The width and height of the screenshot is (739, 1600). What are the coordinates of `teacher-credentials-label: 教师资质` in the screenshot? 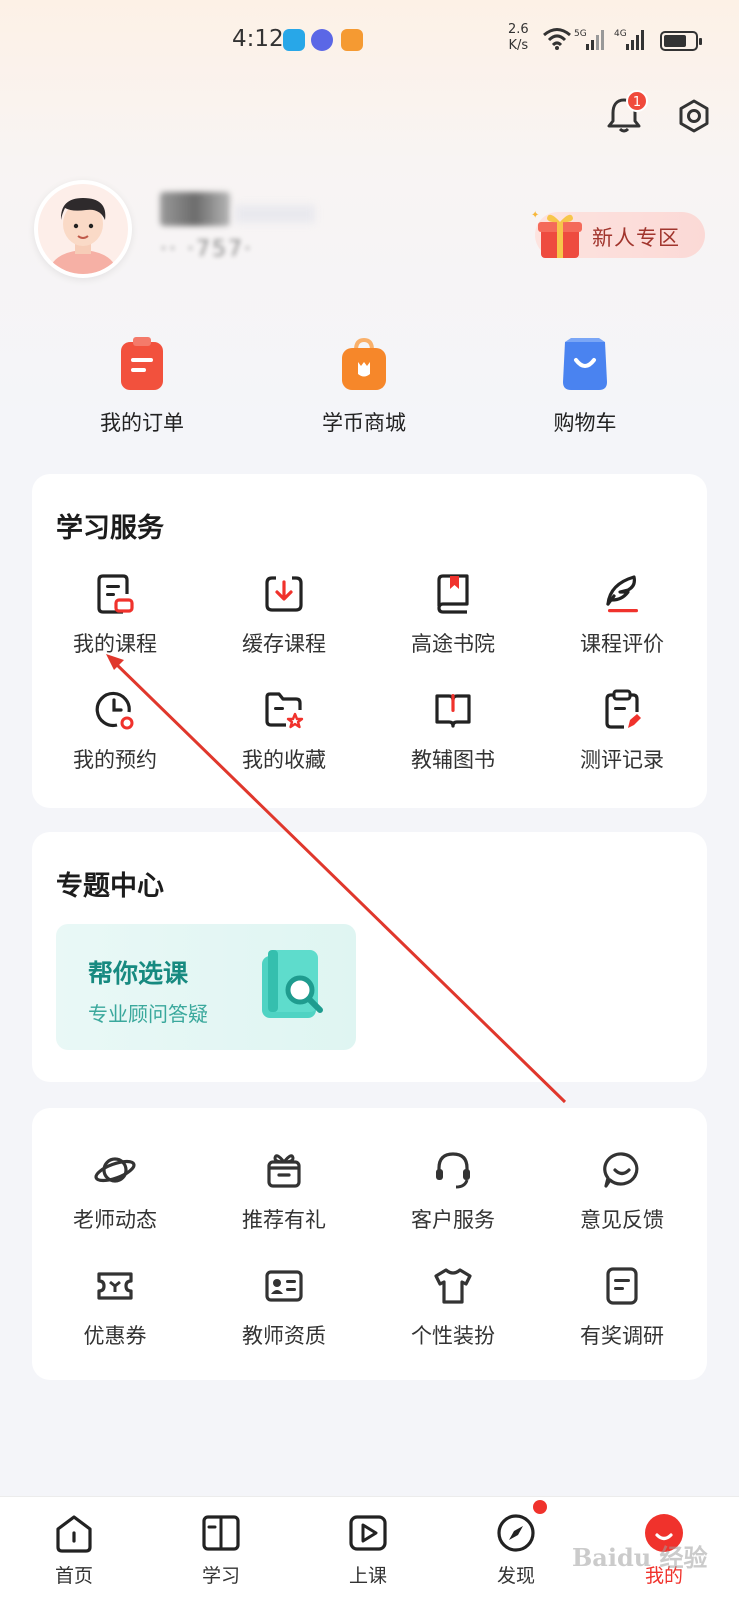 It's located at (284, 1336).